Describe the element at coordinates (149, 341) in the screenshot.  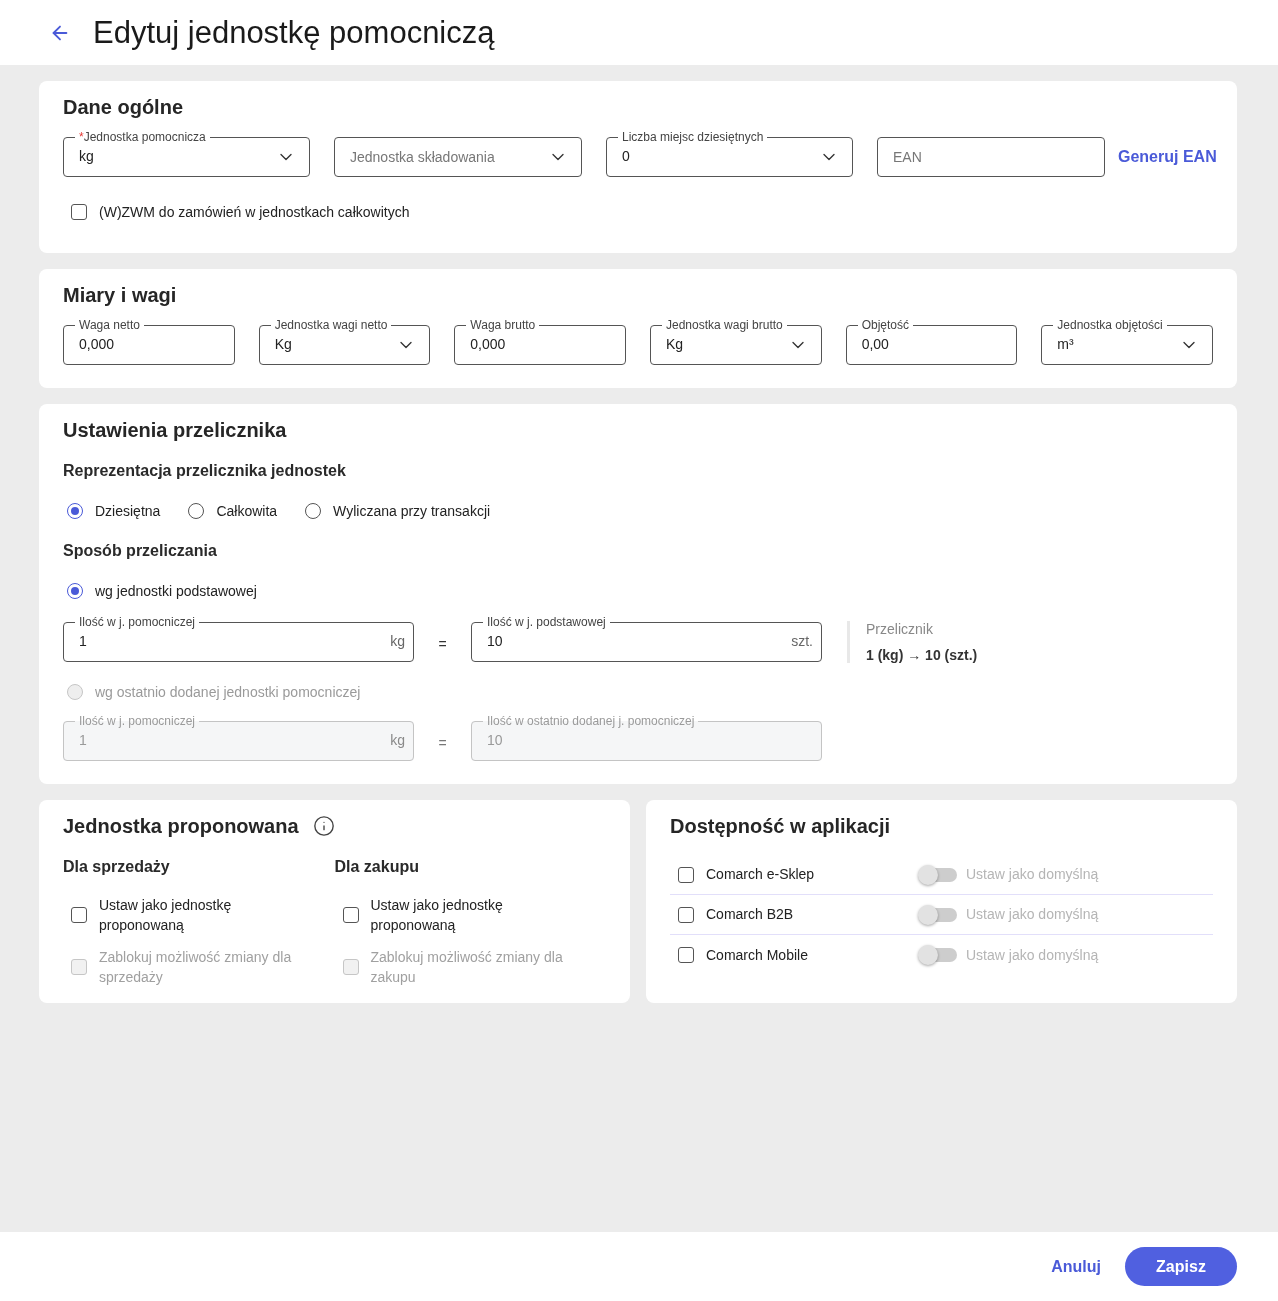
I see `text-field: Waga netto 0,000` at that location.